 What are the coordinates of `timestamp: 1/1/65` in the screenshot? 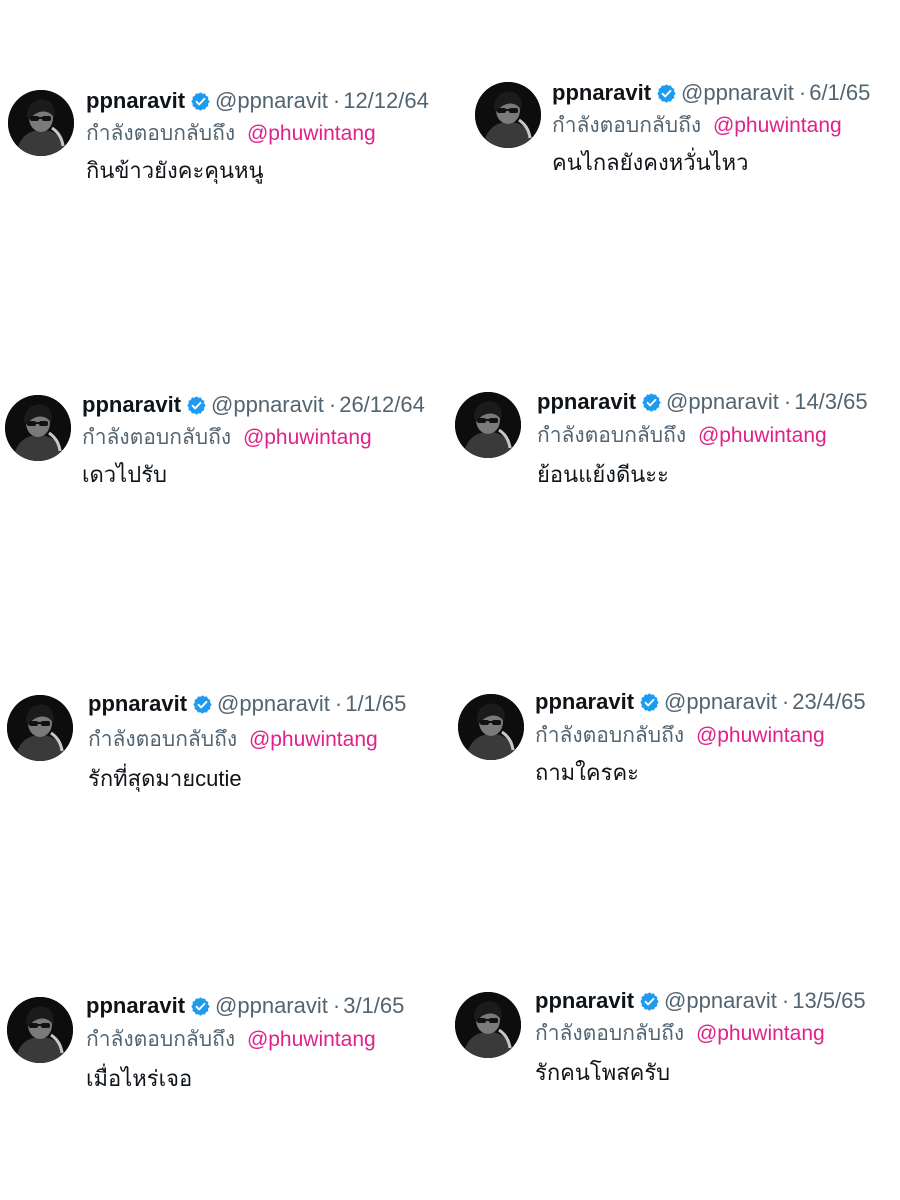 It's located at (375, 704).